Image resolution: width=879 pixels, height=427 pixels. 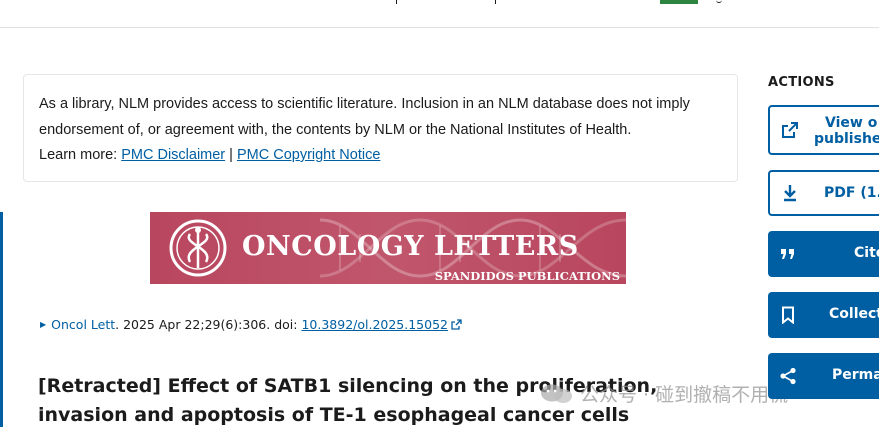 What do you see at coordinates (823, 315) in the screenshot?
I see `collections-button: Collect` at bounding box center [823, 315].